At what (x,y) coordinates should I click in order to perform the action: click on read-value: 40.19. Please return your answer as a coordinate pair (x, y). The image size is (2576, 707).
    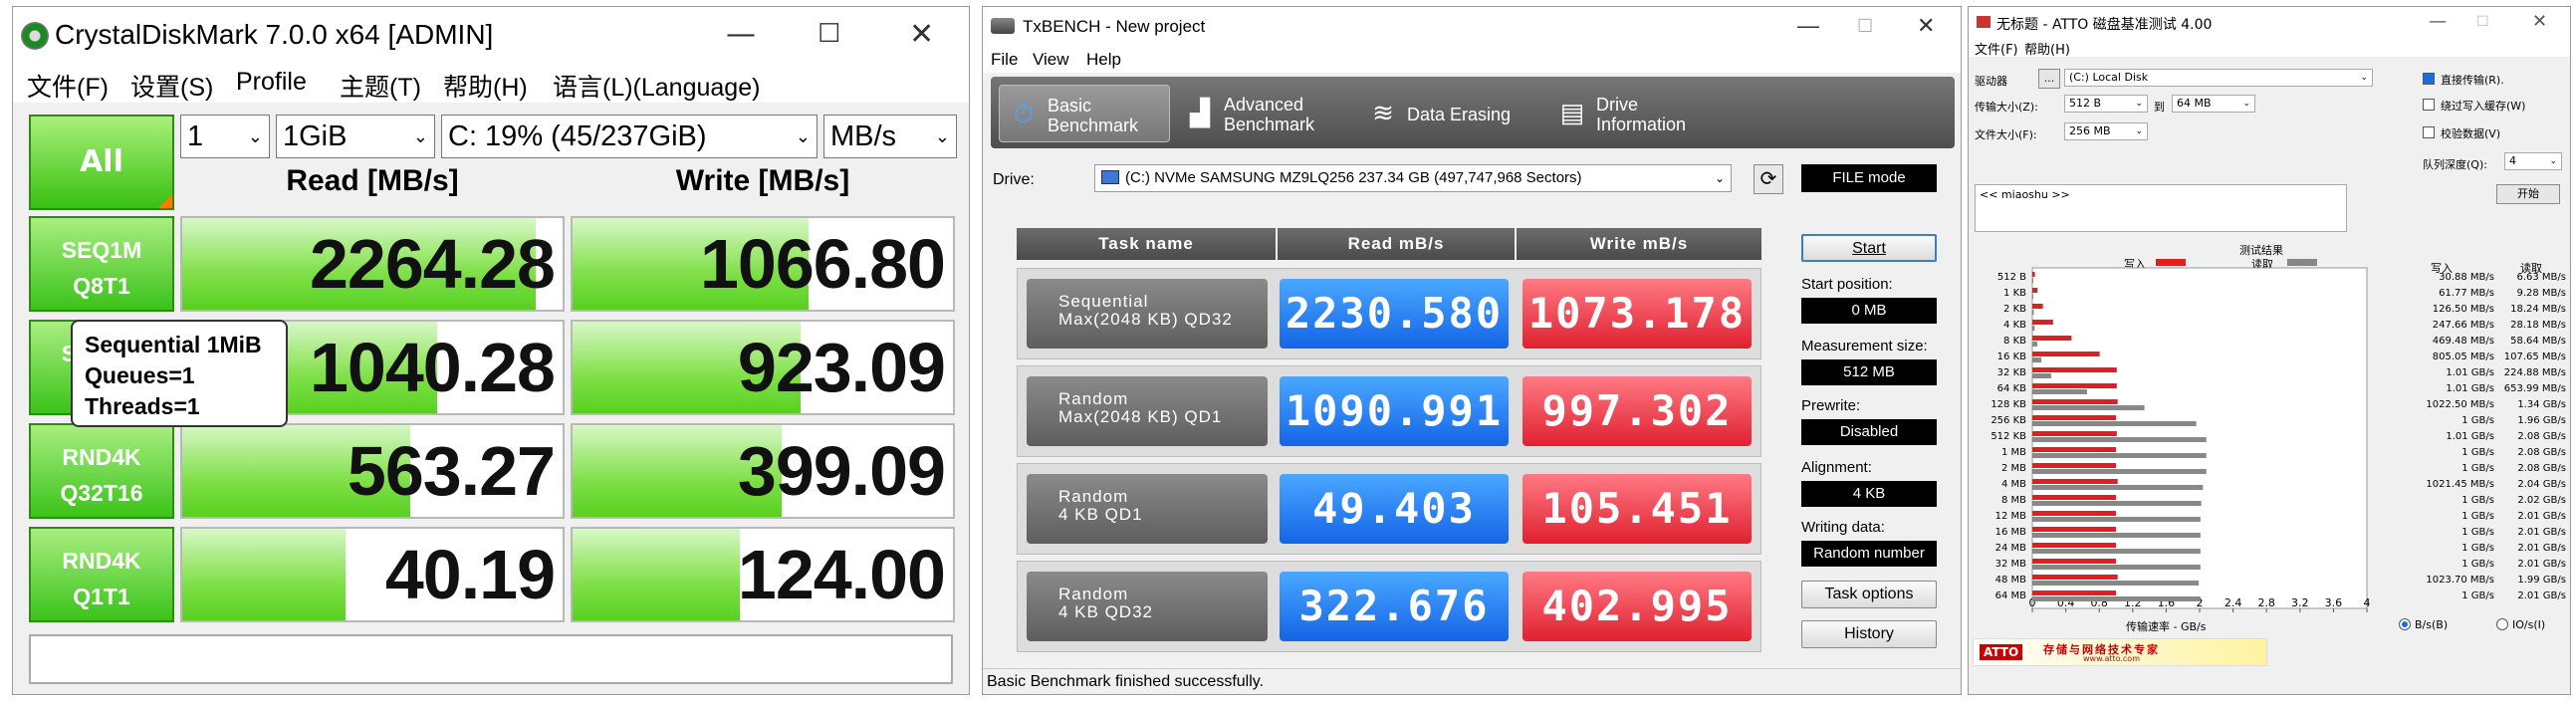
    Looking at the image, I should click on (470, 574).